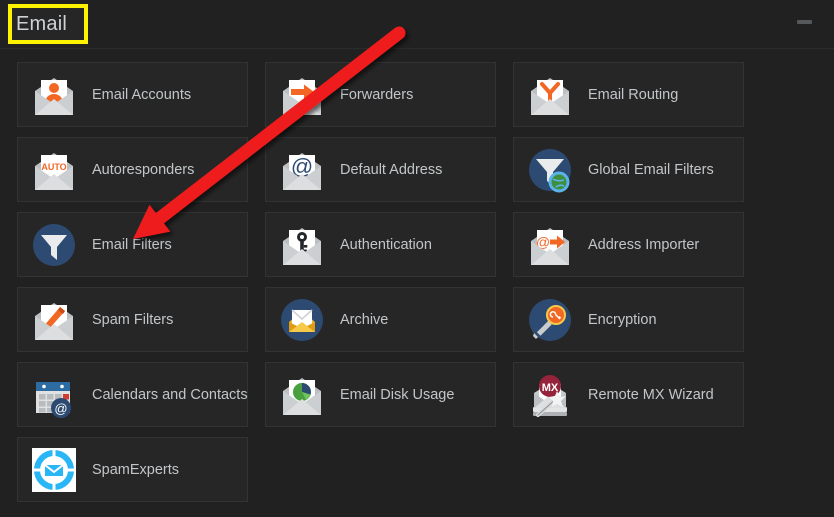  I want to click on funnel-globe-icon, so click(550, 170).